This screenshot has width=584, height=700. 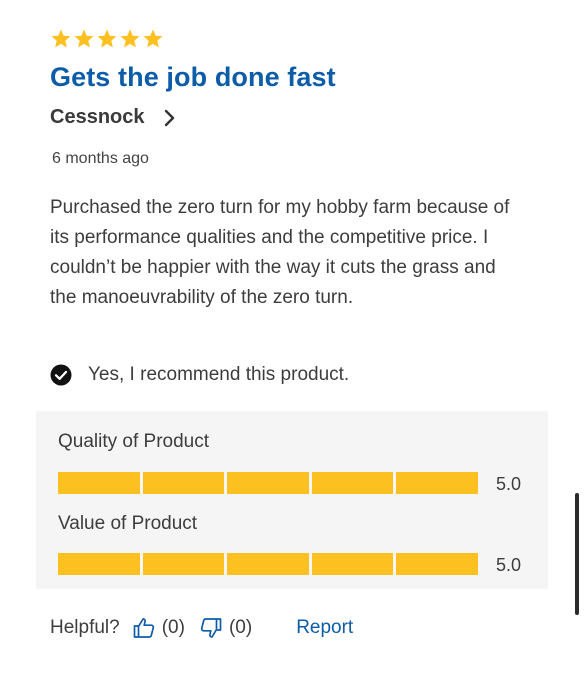 I want to click on review-title: Gets the job done fast, so click(x=193, y=77).